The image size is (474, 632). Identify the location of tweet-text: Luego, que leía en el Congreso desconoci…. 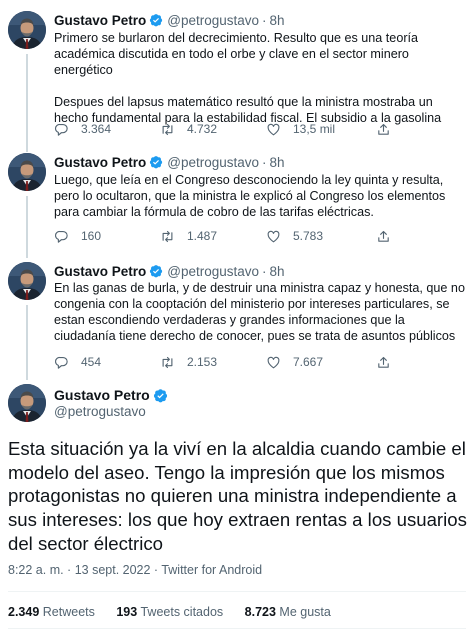
(260, 196).